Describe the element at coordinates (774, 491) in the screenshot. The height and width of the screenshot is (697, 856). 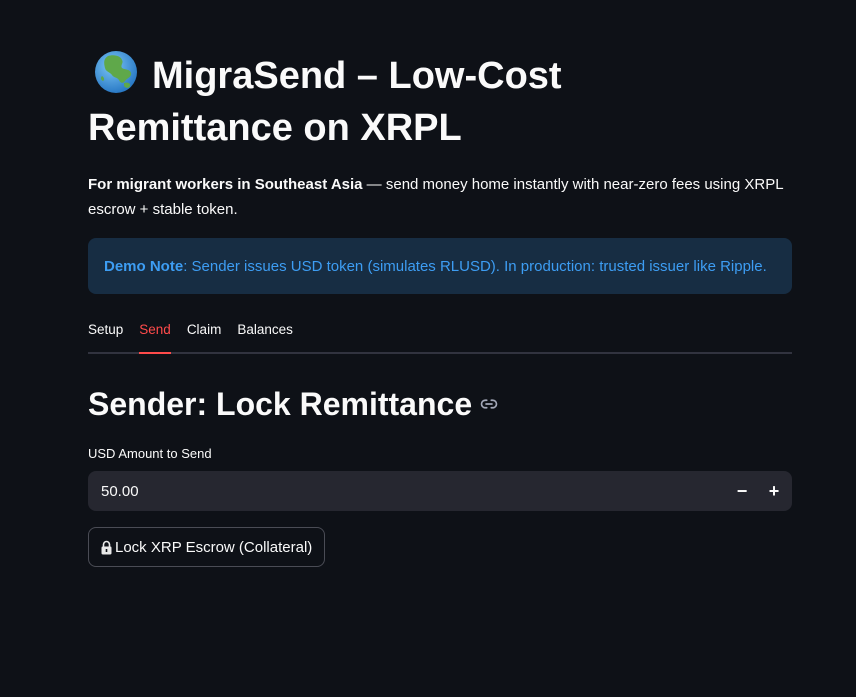
I see `increment-button: +` at that location.